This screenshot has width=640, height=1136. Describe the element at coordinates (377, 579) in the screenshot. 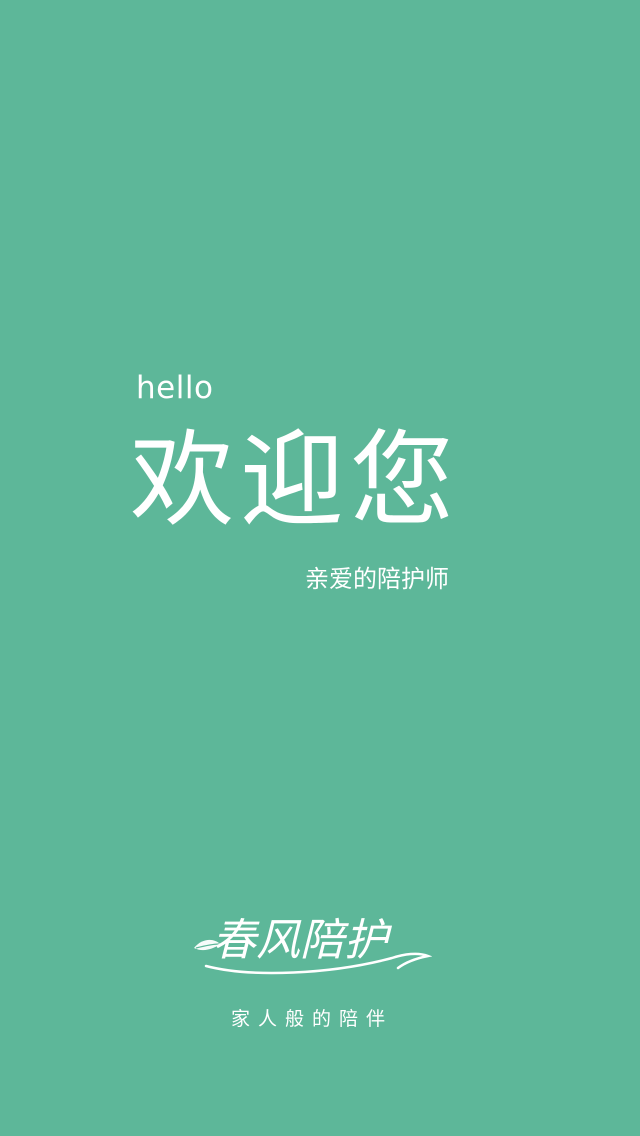

I see `welcome-subtitle: 亲爱的陪护师` at that location.